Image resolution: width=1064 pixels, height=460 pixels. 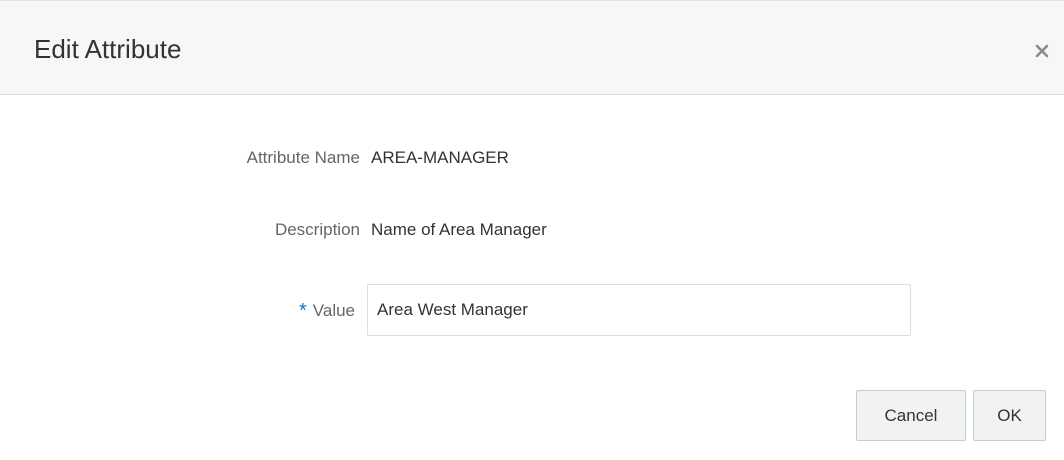 I want to click on value-label: * Value, so click(x=255, y=310).